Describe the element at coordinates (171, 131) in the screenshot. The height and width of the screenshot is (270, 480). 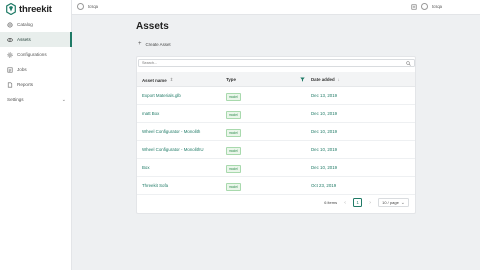
I see `asset-name-link: Wheel Configurator - Monolith` at that location.